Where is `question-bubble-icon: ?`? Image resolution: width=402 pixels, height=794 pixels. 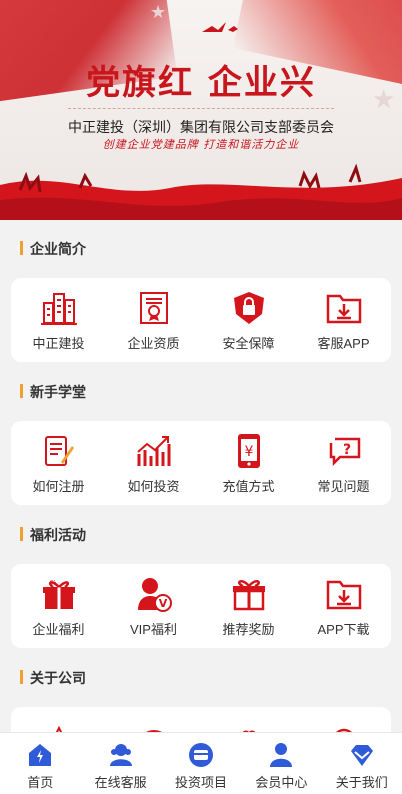 question-bubble-icon: ? is located at coordinates (344, 451).